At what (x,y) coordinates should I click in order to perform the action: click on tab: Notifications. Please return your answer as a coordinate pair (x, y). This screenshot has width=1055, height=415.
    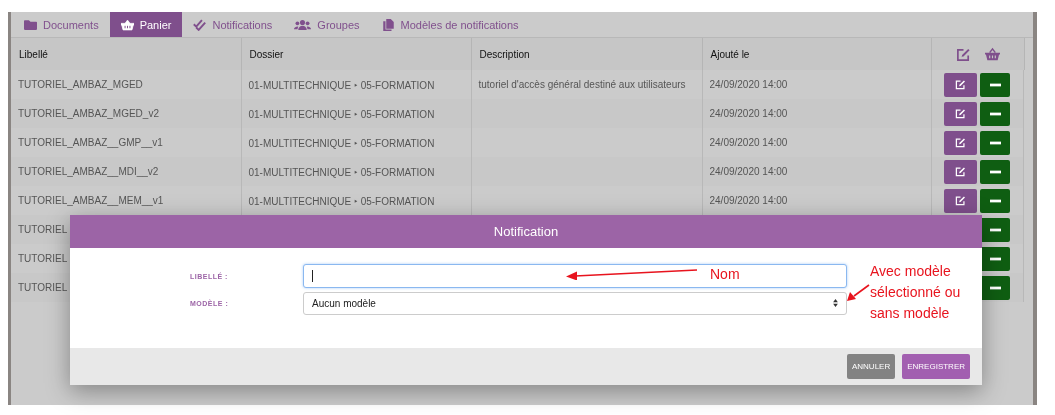
    Looking at the image, I should click on (233, 24).